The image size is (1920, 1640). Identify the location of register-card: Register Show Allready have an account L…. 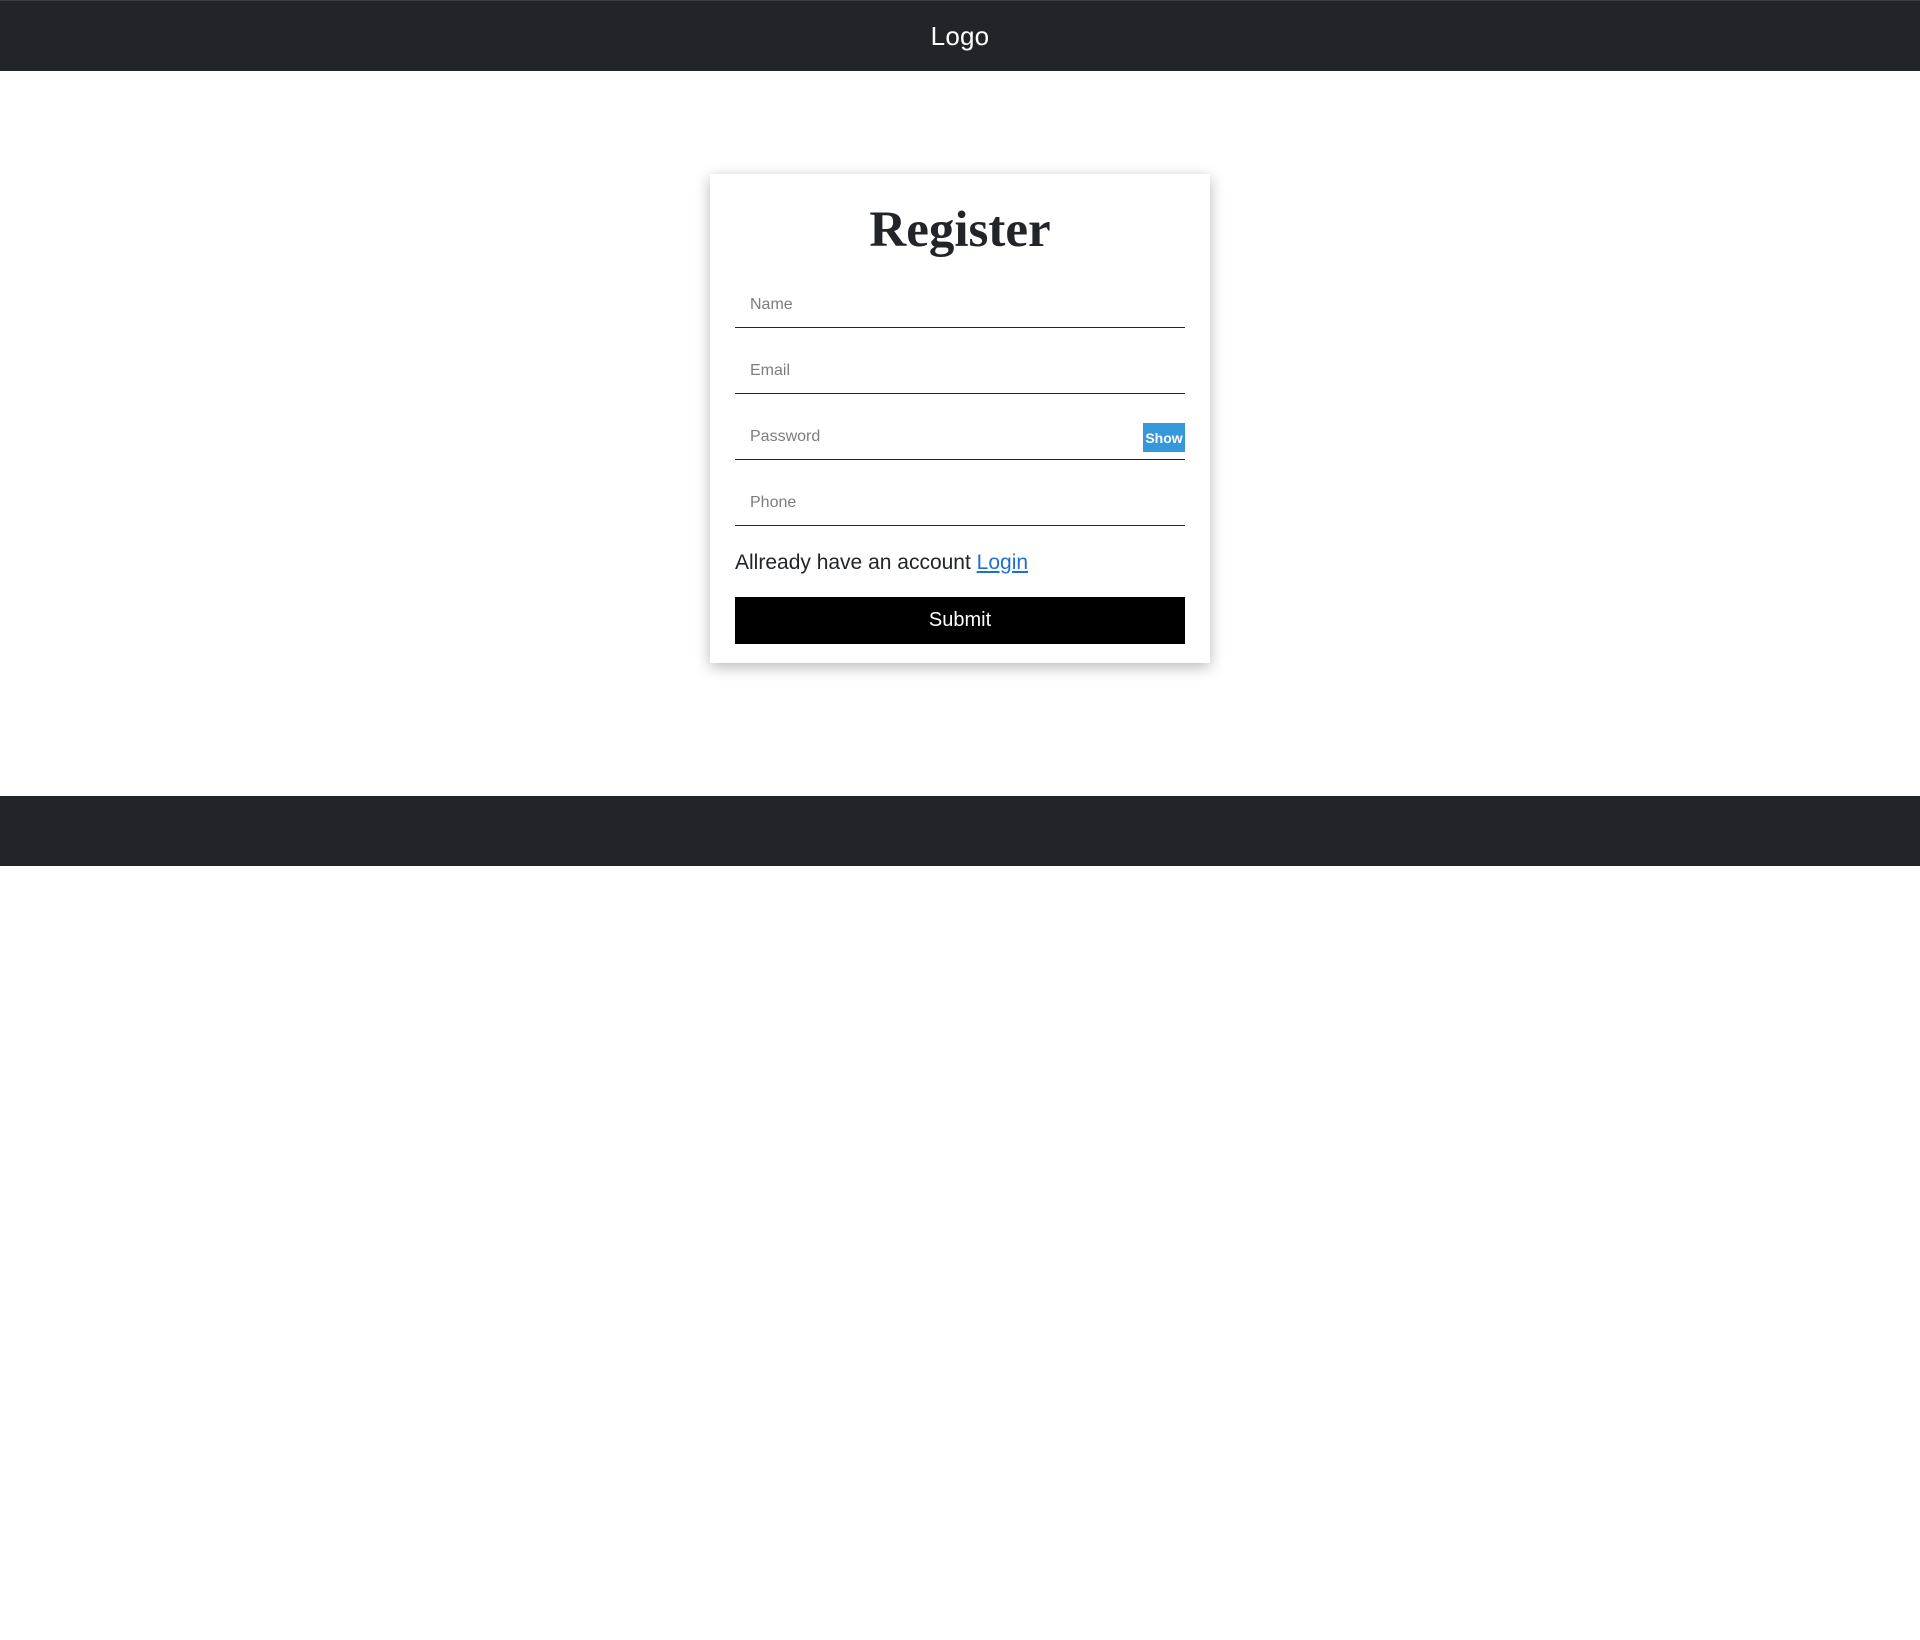
(960, 418).